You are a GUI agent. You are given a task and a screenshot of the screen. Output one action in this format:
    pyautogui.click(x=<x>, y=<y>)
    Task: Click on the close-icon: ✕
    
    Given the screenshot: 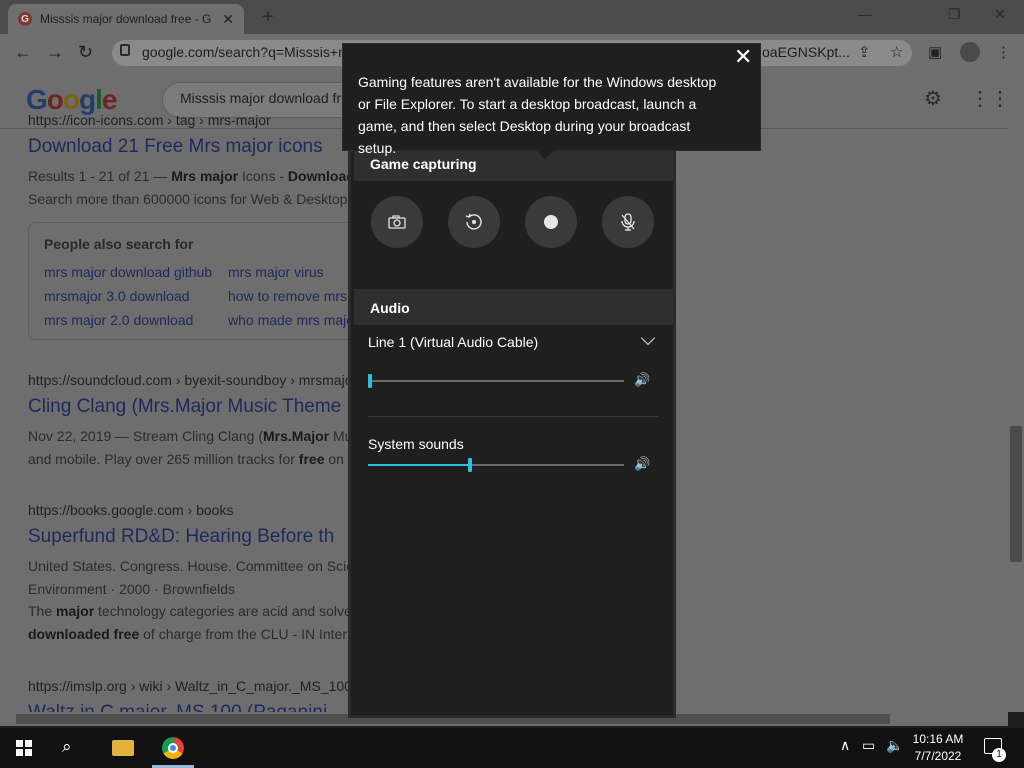 What is the action you would take?
    pyautogui.click(x=743, y=57)
    